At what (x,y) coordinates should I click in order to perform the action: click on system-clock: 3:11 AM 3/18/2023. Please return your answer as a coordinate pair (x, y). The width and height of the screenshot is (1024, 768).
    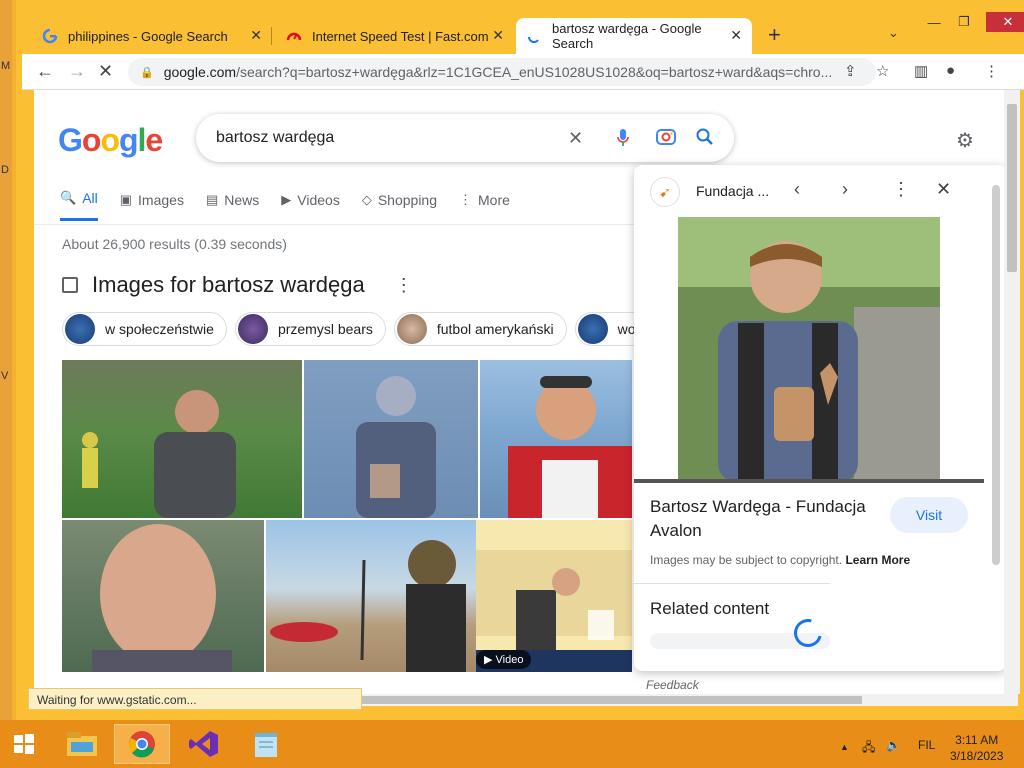
    Looking at the image, I should click on (976, 748).